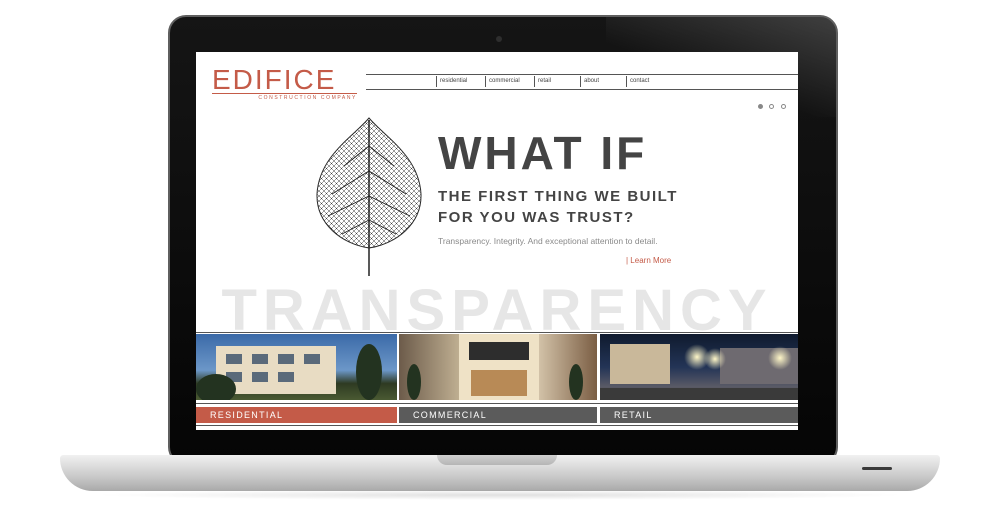 Image resolution: width=1000 pixels, height=517 pixels. What do you see at coordinates (508, 81) in the screenshot?
I see `nav-item-commercial: commercial` at bounding box center [508, 81].